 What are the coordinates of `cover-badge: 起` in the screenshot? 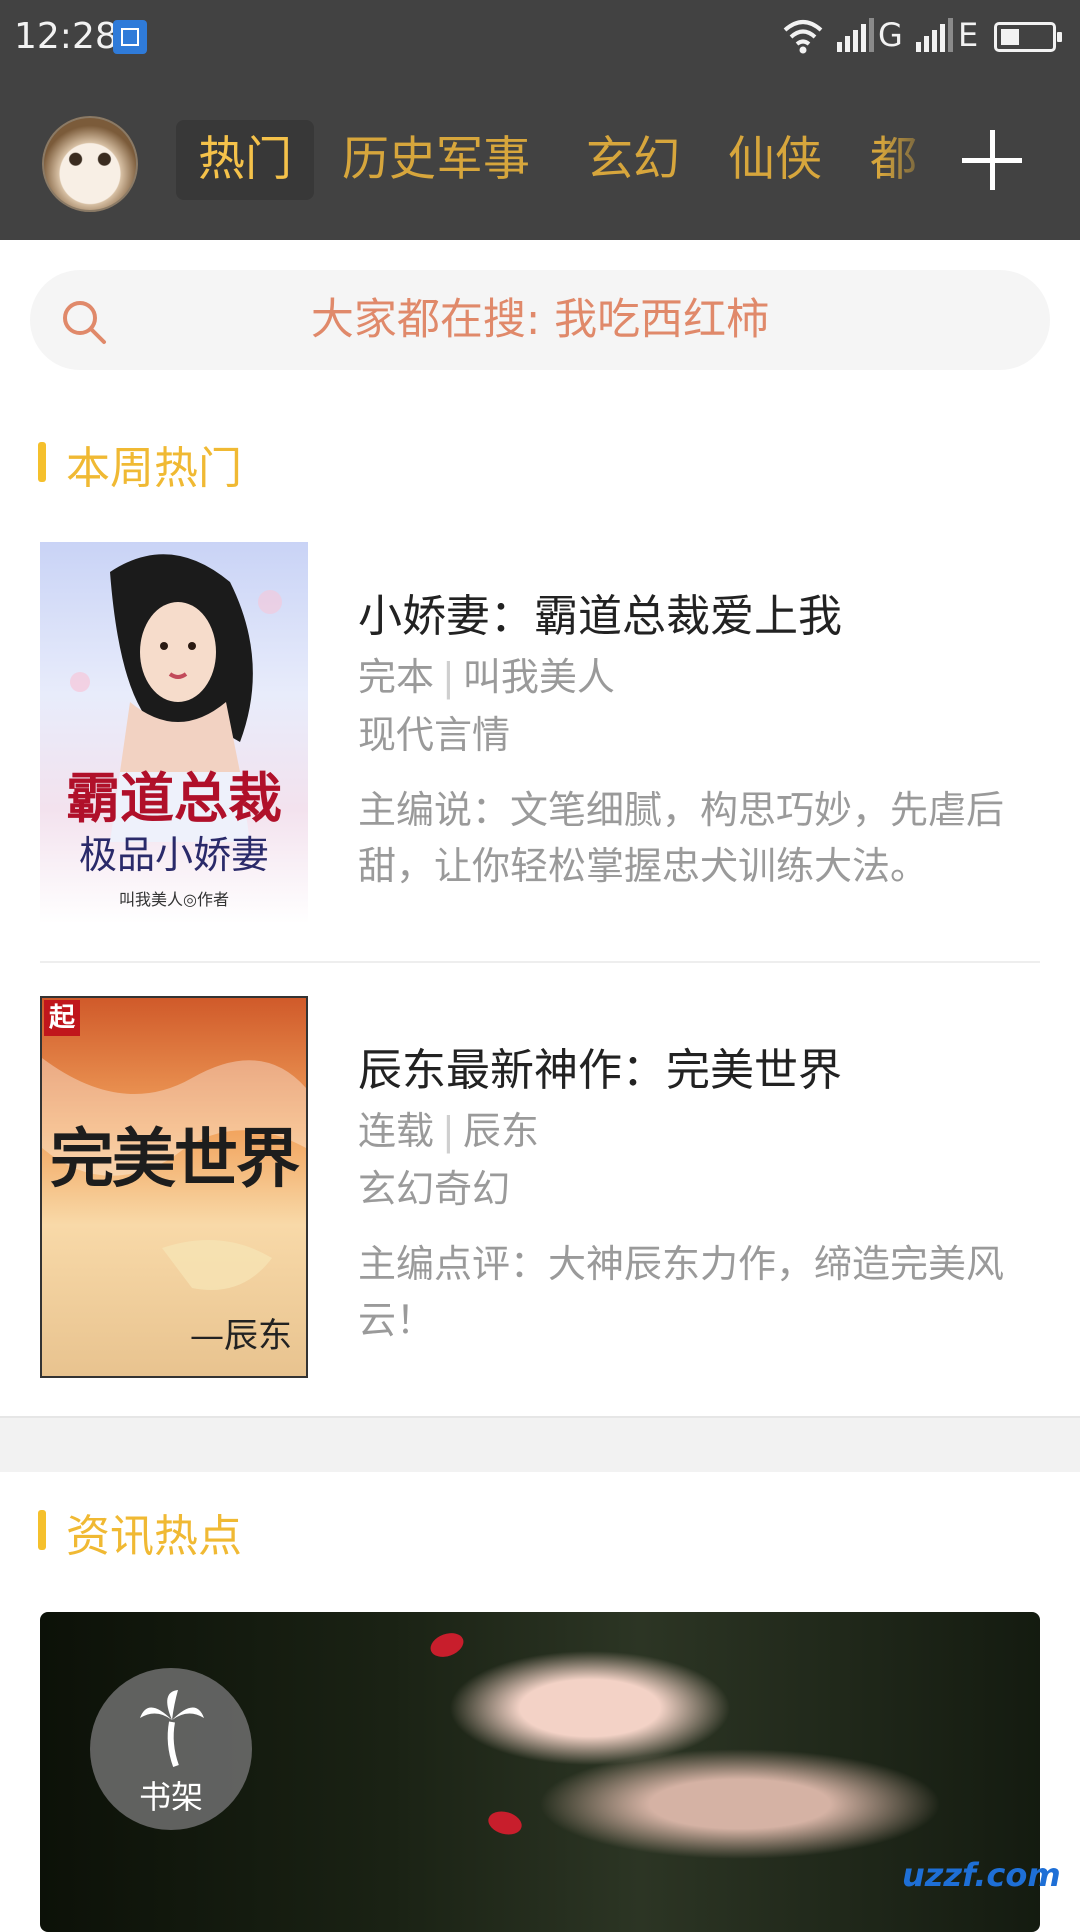 It's located at (62, 1018).